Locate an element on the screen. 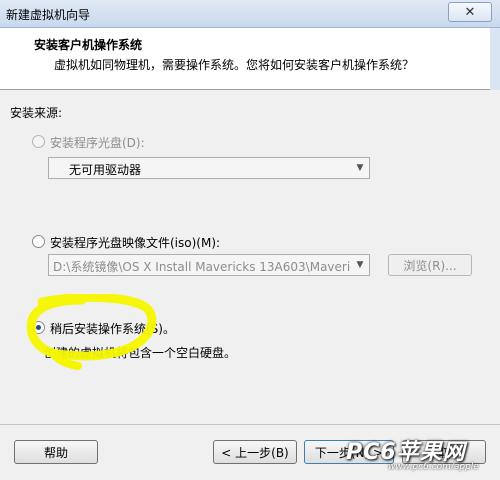 This screenshot has width=500, height=480. window-title: 新建虚拟机向导 is located at coordinates (48, 15).